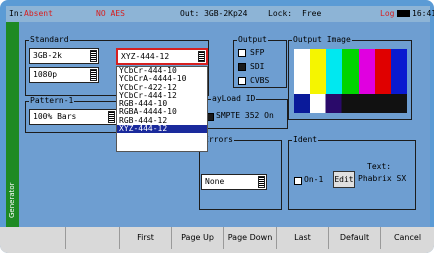 This screenshot has width=434, height=253. What do you see at coordinates (387, 13) in the screenshot?
I see `log-indicator: Log` at bounding box center [387, 13].